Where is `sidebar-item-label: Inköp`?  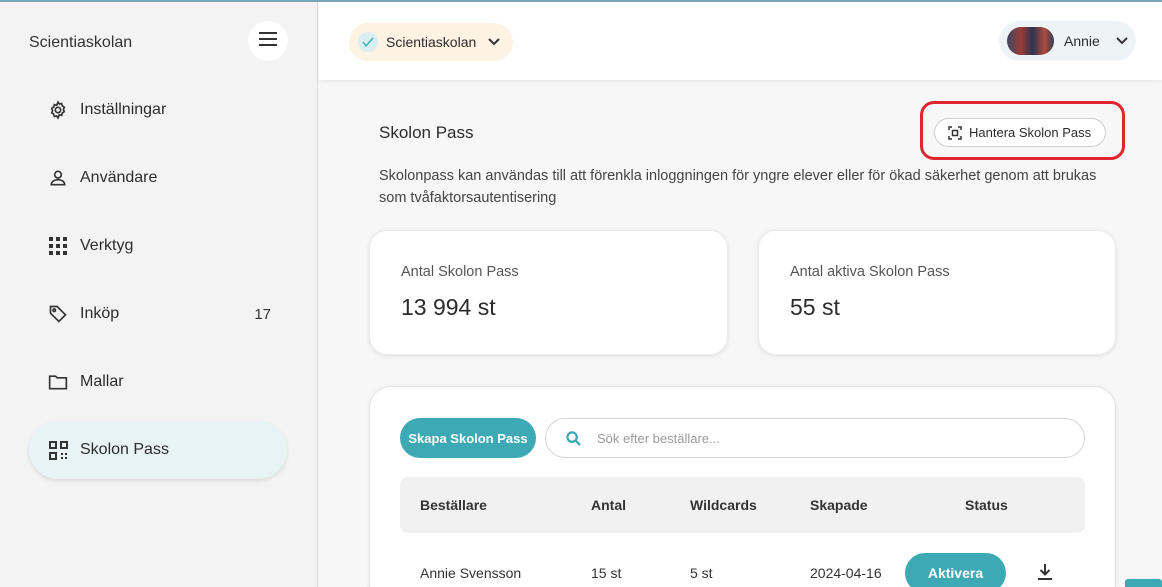
sidebar-item-label: Inköp is located at coordinates (100, 313).